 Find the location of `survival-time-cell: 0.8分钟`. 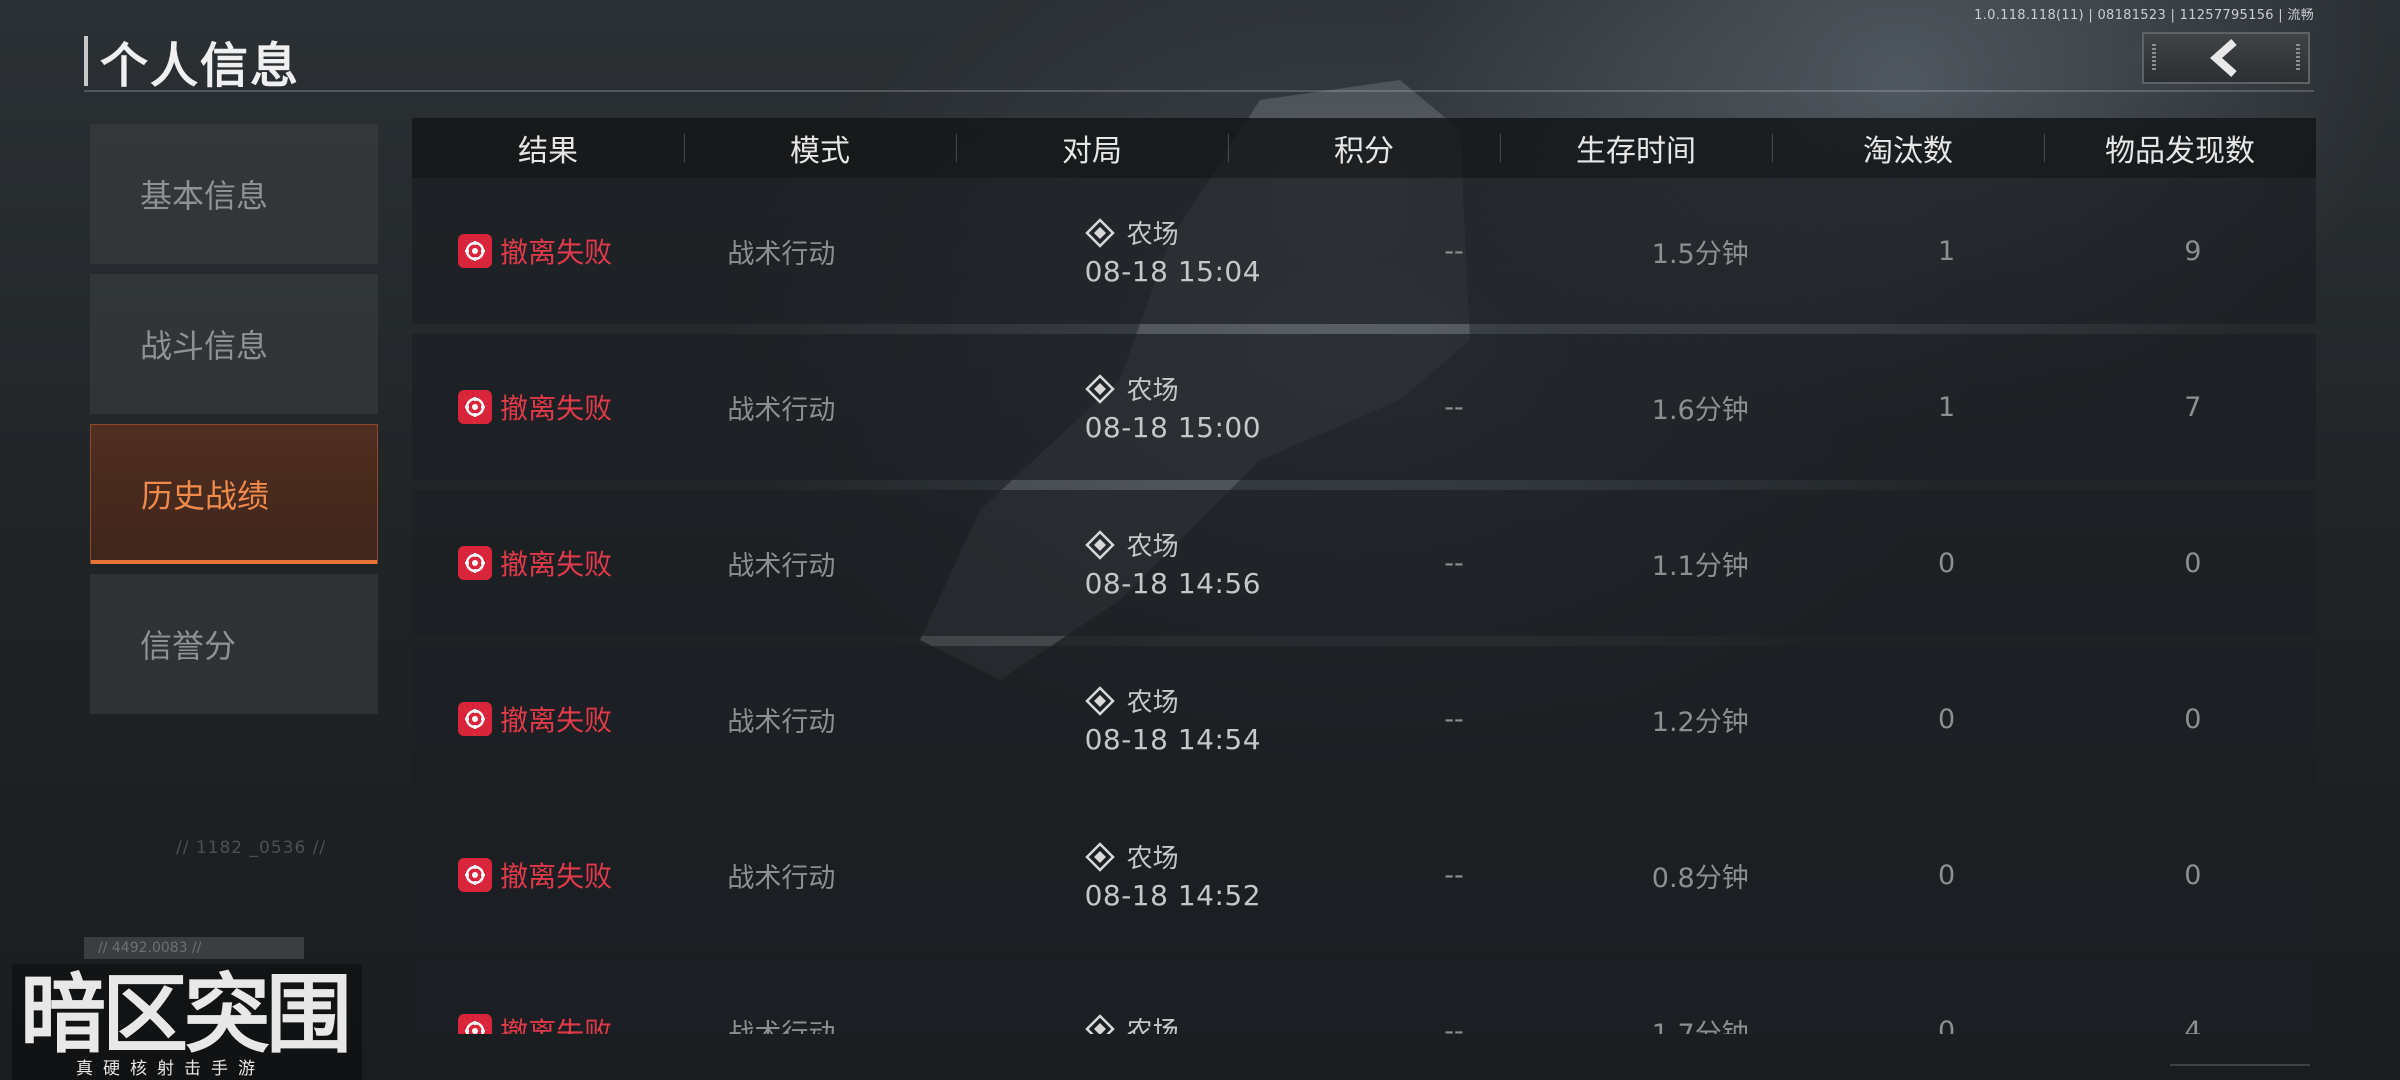

survival-time-cell: 0.8分钟 is located at coordinates (1700, 878).